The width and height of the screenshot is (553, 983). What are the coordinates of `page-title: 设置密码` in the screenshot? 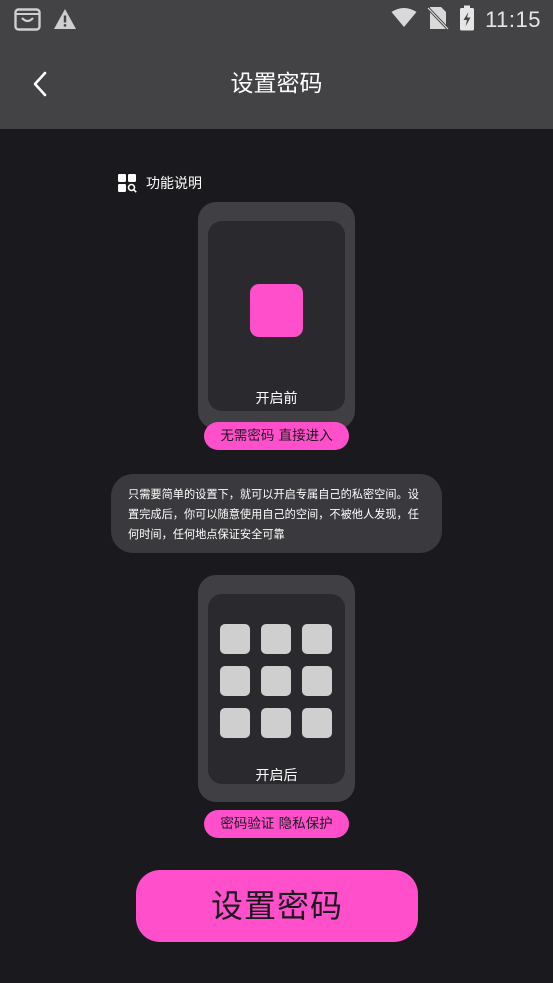 It's located at (276, 84).